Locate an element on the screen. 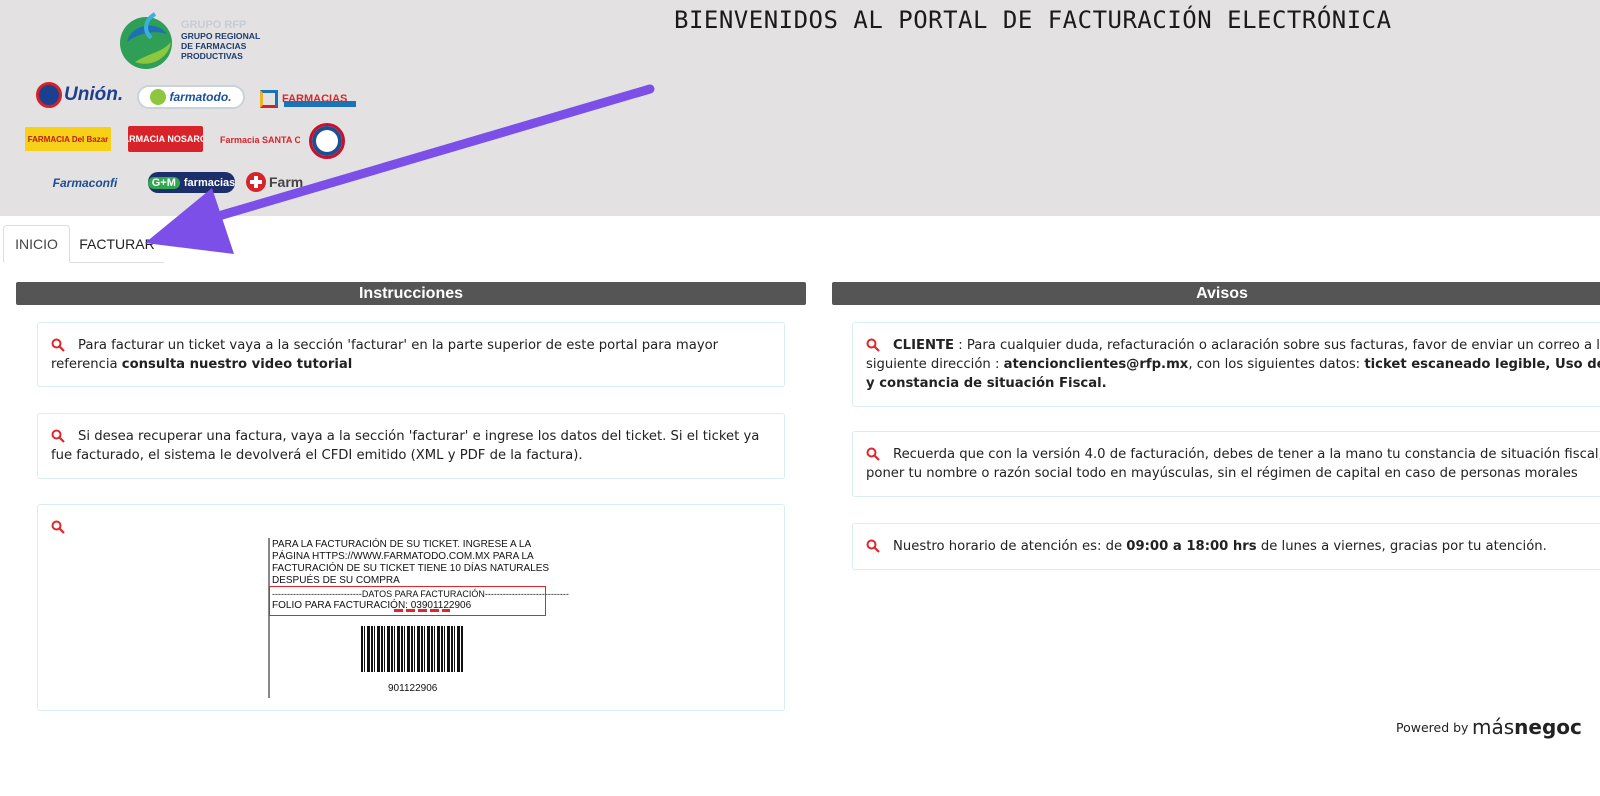  brand-santacruz-logo: Farmacia SANTA CRUZ is located at coordinates (258, 140).